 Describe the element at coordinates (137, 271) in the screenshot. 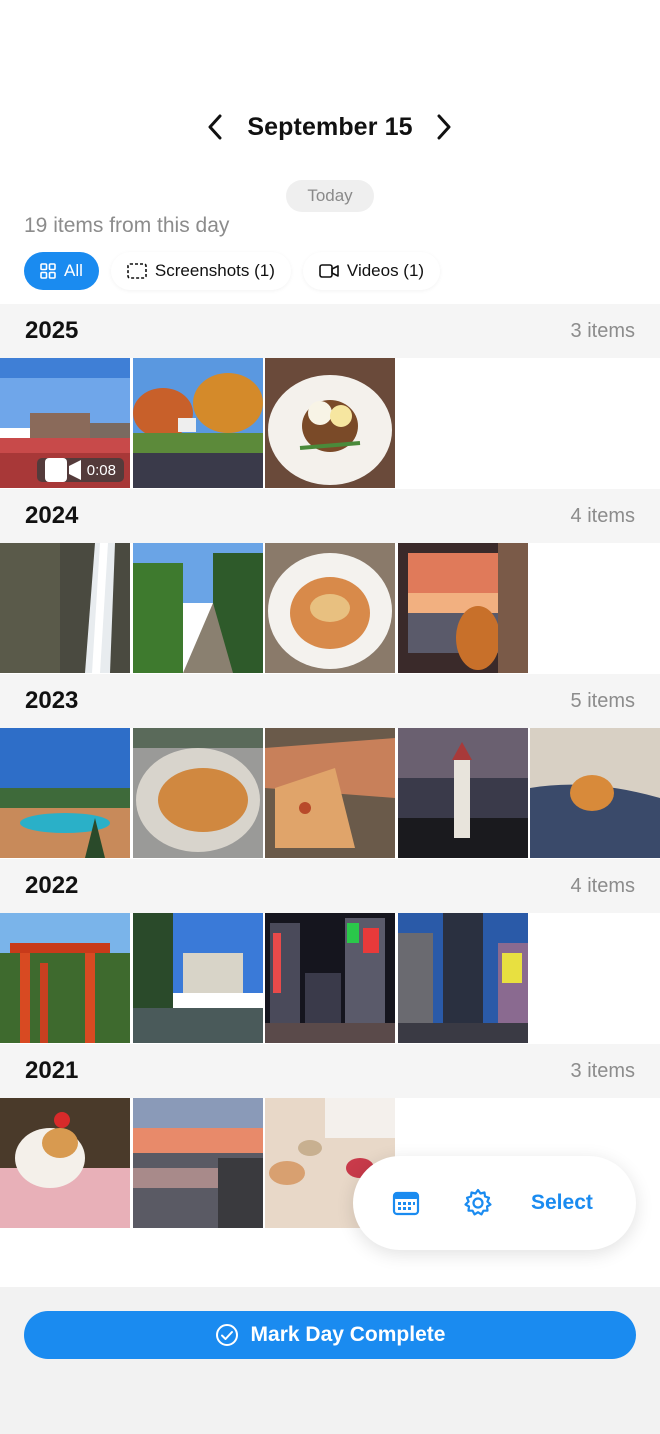

I see `screenshot-icon` at that location.